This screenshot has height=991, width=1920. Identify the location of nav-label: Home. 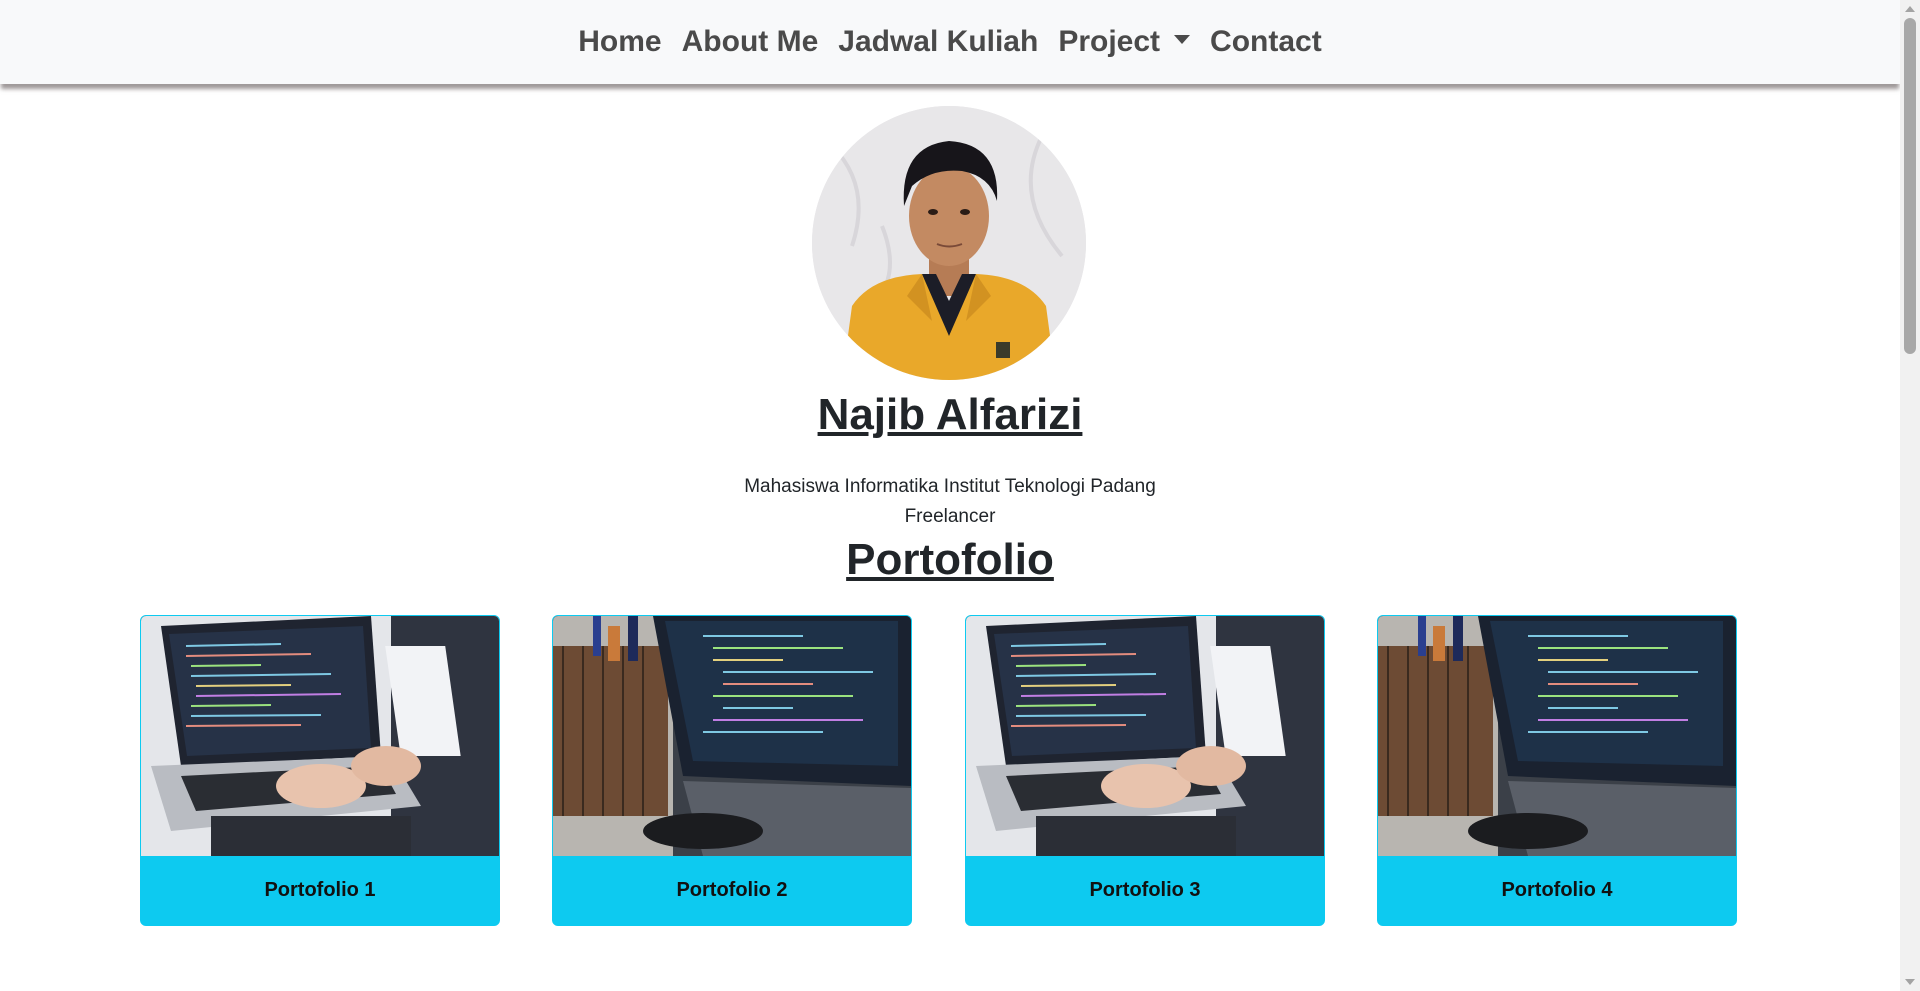
(620, 41).